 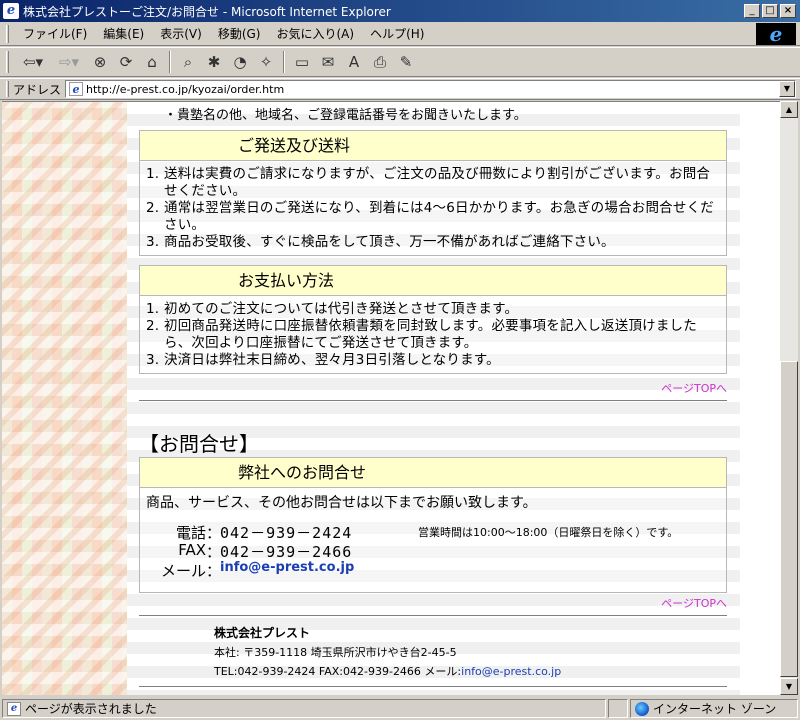 I want to click on toolbar: ⇦▾ ⇨▾ ⊗ ⟳ ⌂ ⌕ ✱ ◔ ✧ ▭ ✉ A ⎙ ✎, so click(x=400, y=62).